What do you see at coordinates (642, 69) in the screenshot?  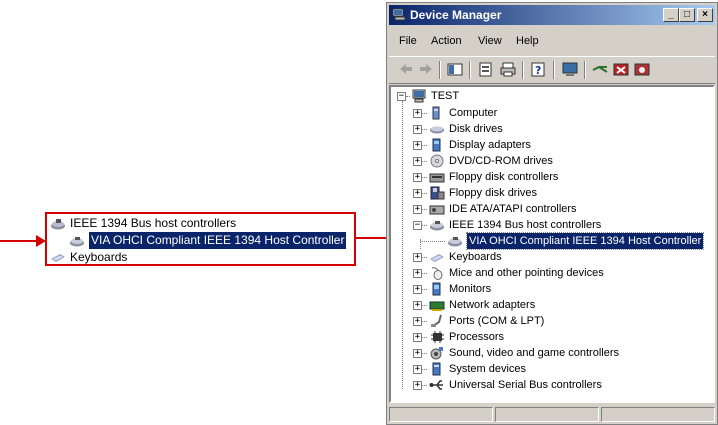 I see `disable-icon` at bounding box center [642, 69].